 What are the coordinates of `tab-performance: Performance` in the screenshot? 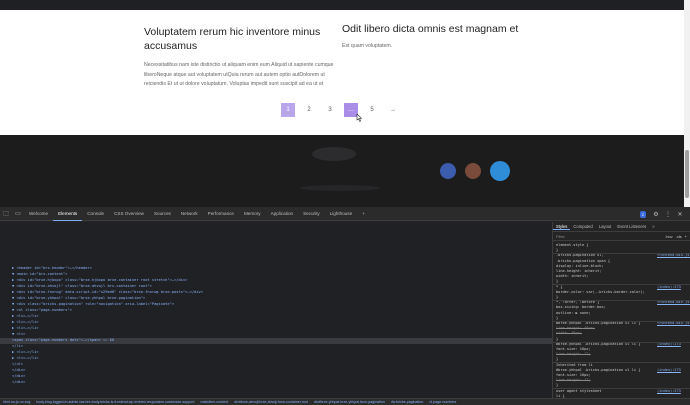 It's located at (221, 214).